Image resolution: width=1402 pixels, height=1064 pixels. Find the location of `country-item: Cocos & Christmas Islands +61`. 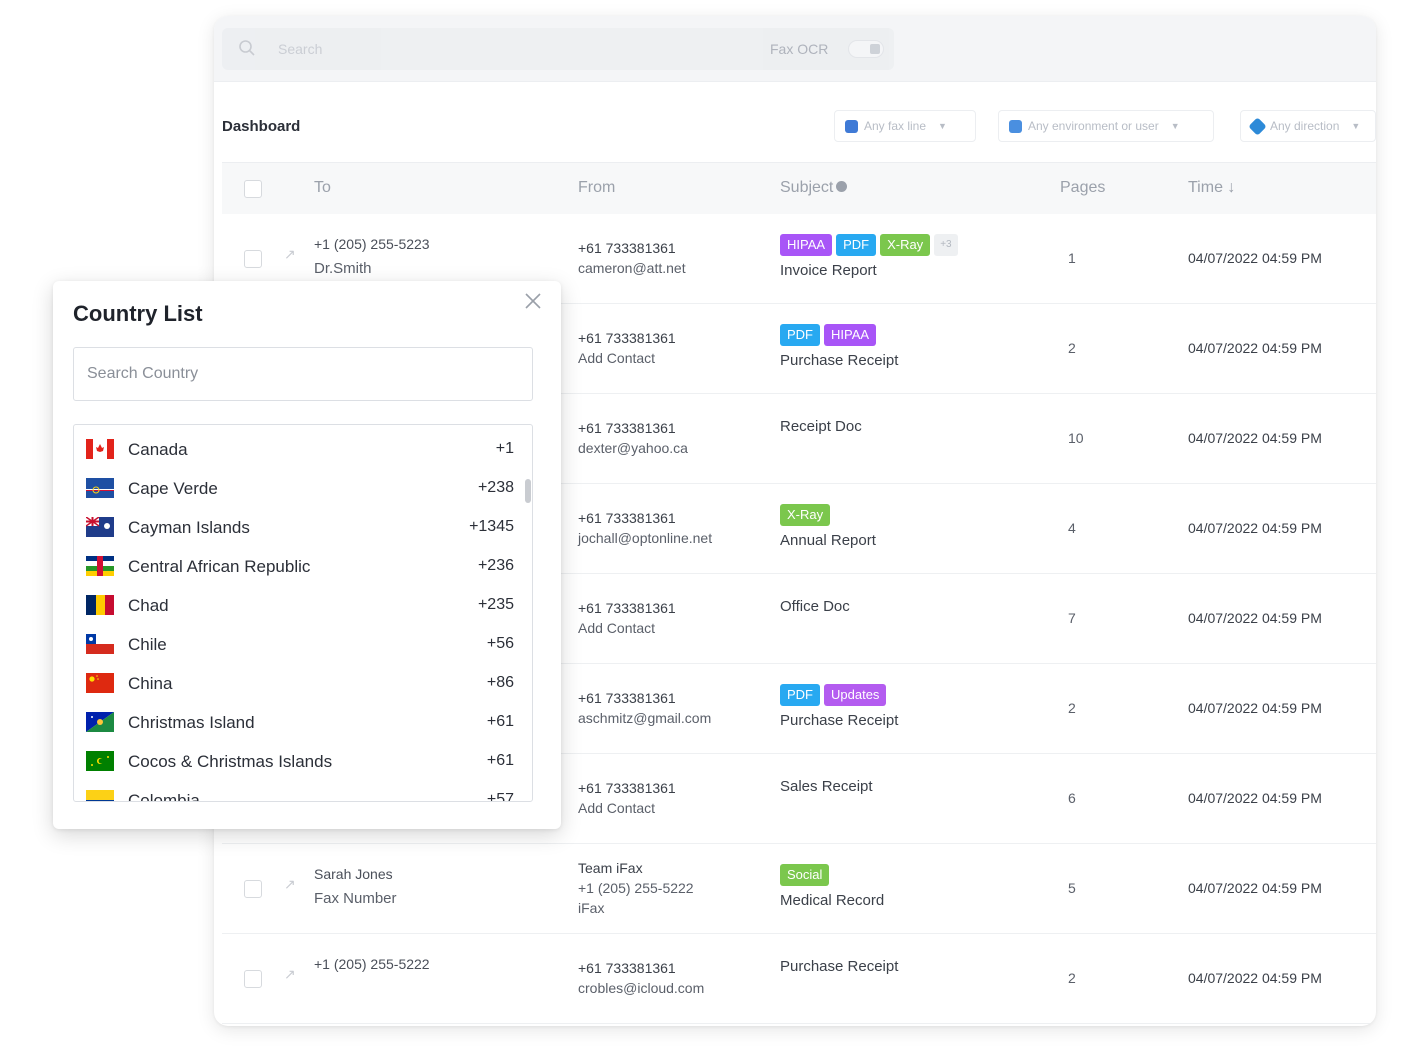

country-item: Cocos & Christmas Islands +61 is located at coordinates (297, 762).